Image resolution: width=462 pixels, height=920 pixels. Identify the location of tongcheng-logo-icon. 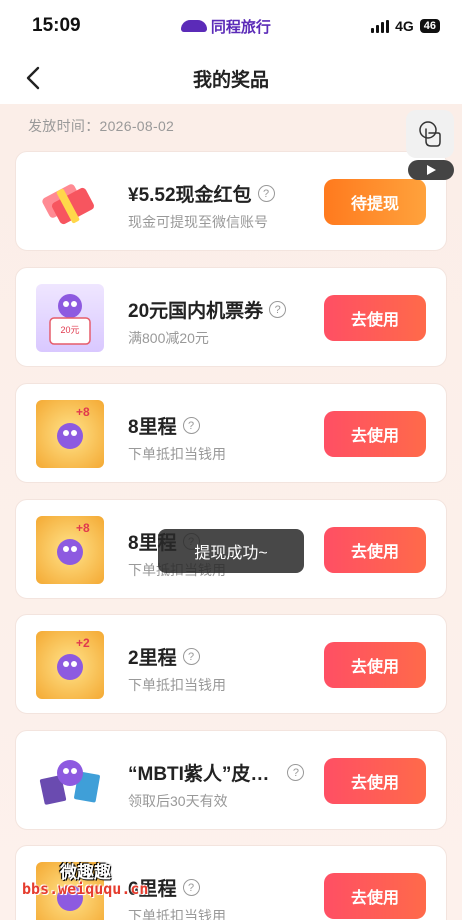
(193, 26).